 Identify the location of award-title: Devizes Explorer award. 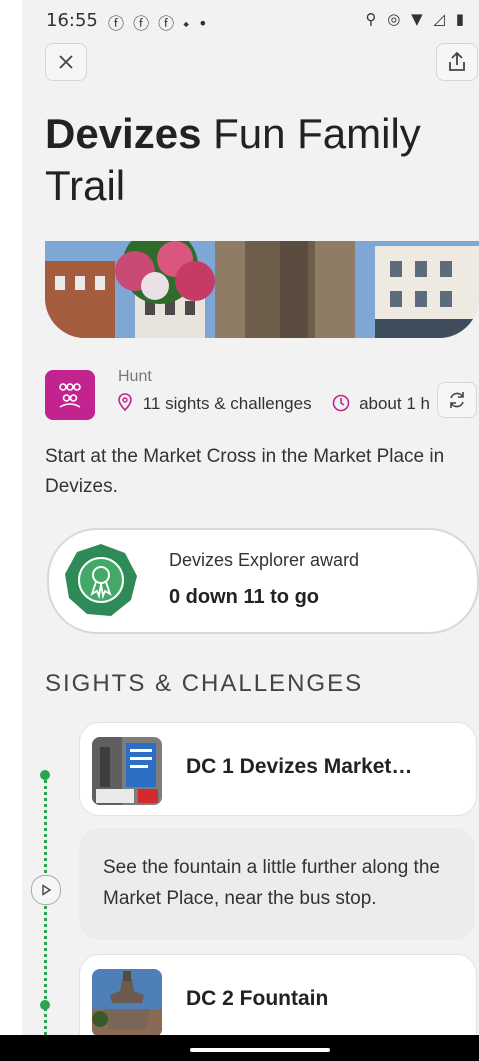
(264, 560).